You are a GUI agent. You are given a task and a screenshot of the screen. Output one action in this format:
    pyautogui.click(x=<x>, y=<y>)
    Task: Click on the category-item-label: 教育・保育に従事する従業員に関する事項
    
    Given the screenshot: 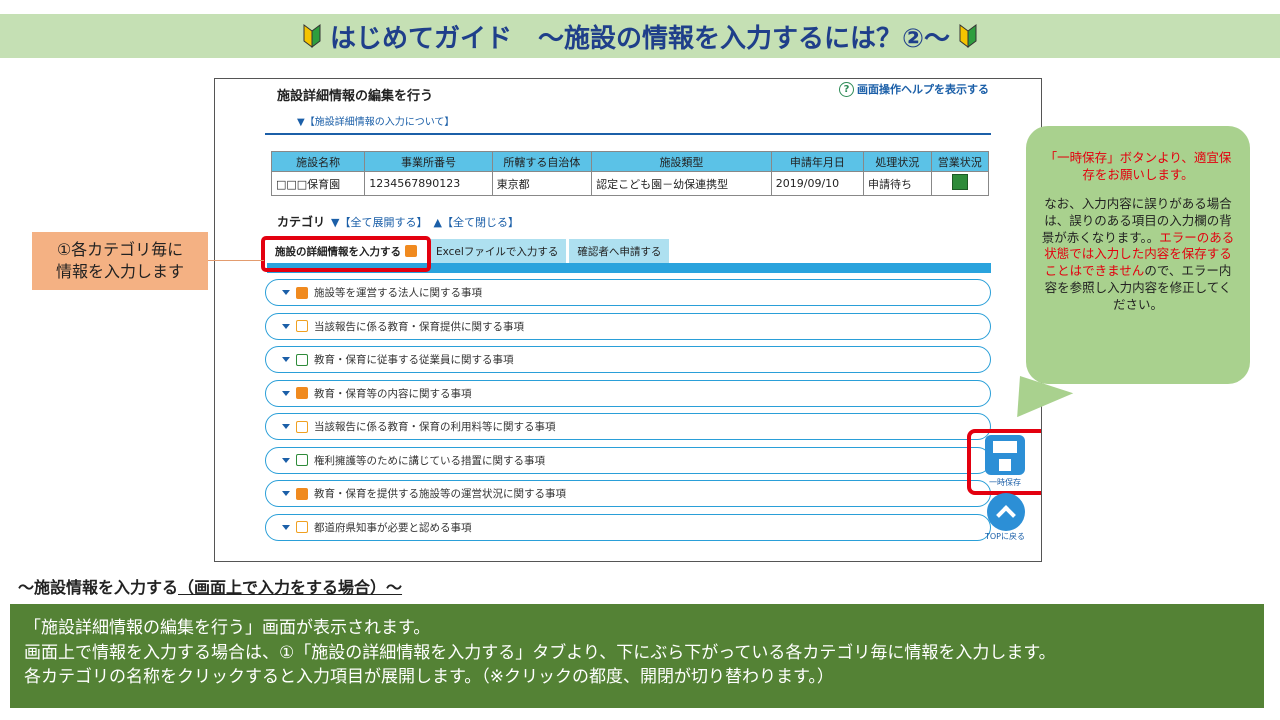 What is the action you would take?
    pyautogui.click(x=414, y=360)
    